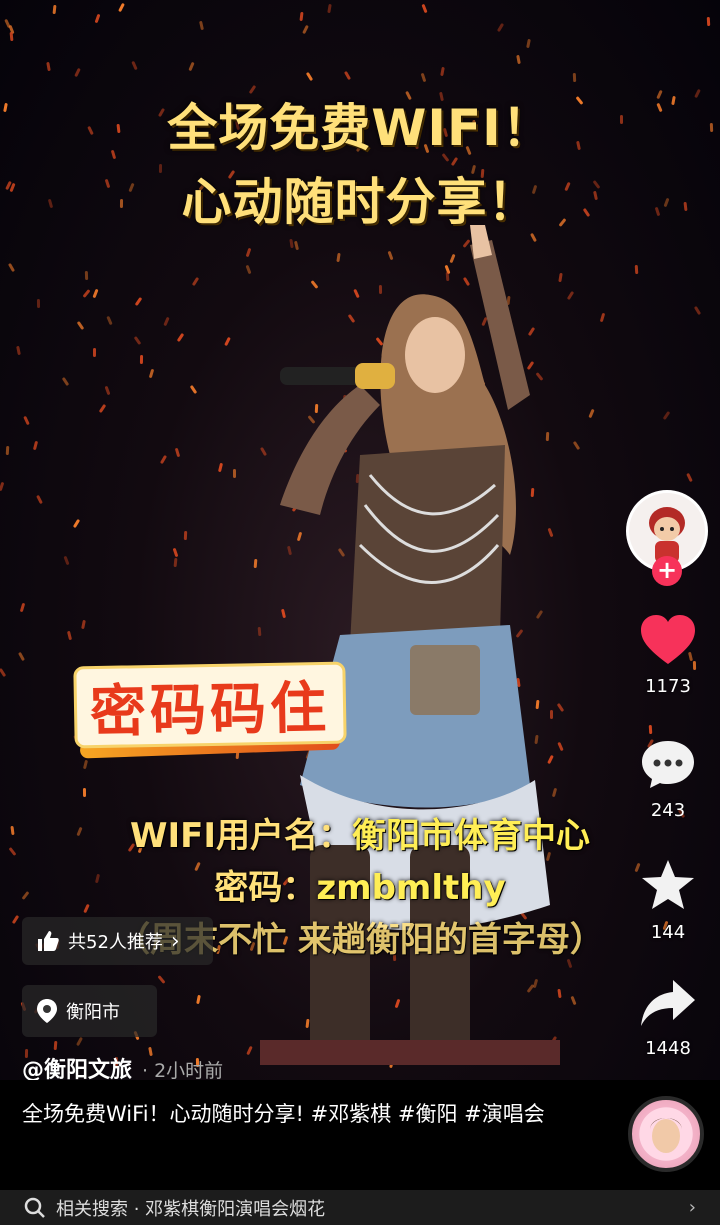 The width and height of the screenshot is (720, 1225). What do you see at coordinates (668, 932) in the screenshot?
I see `favorite-count: 144` at bounding box center [668, 932].